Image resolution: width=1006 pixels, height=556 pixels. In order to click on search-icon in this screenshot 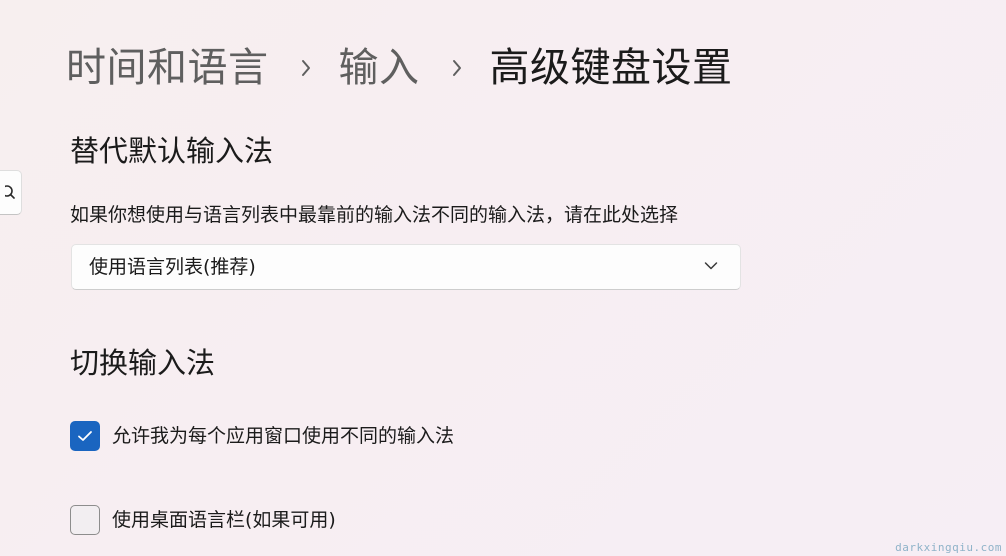, I will do `click(10, 192)`.